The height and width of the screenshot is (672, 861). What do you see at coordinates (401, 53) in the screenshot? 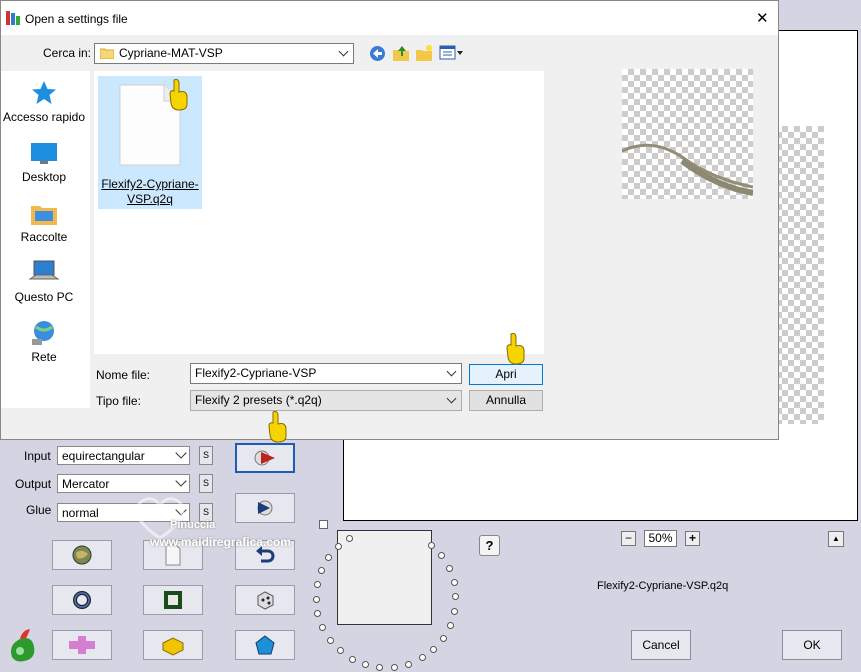
I see `up-folder-button` at bounding box center [401, 53].